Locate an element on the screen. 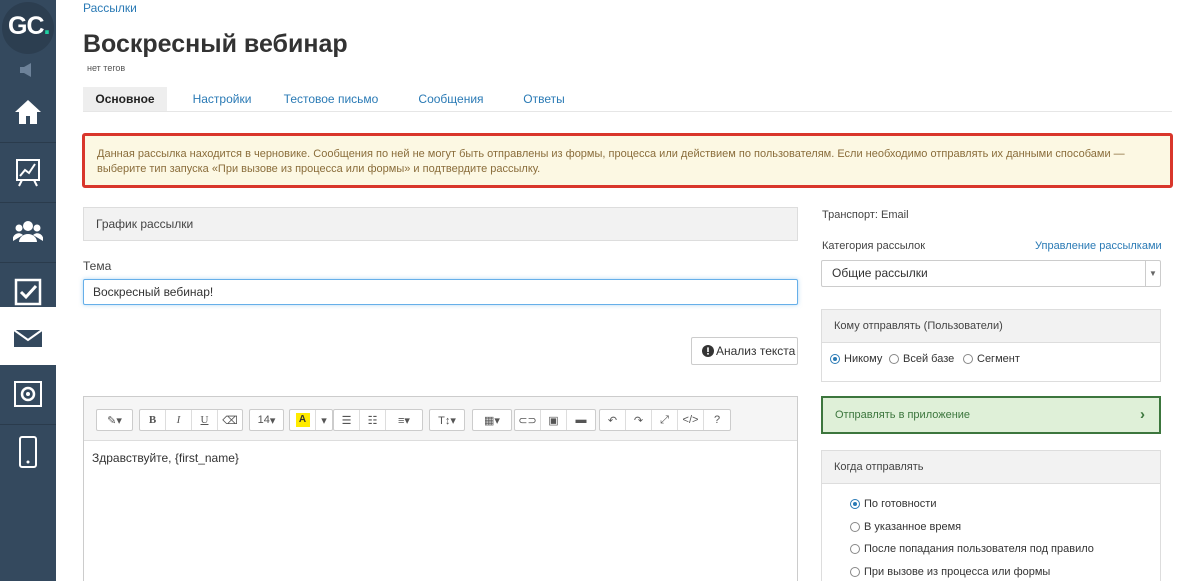 Image resolution: width=1200 pixels, height=581 pixels. sidebar-item-users is located at coordinates (28, 233).